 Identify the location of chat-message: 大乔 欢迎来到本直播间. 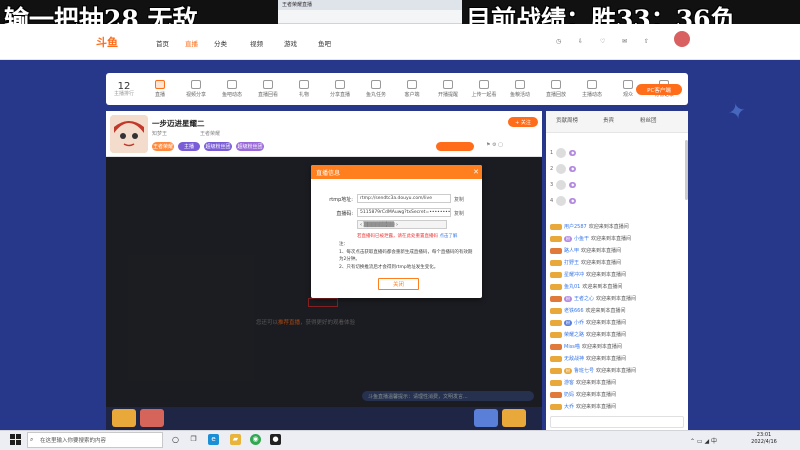
(617, 406).